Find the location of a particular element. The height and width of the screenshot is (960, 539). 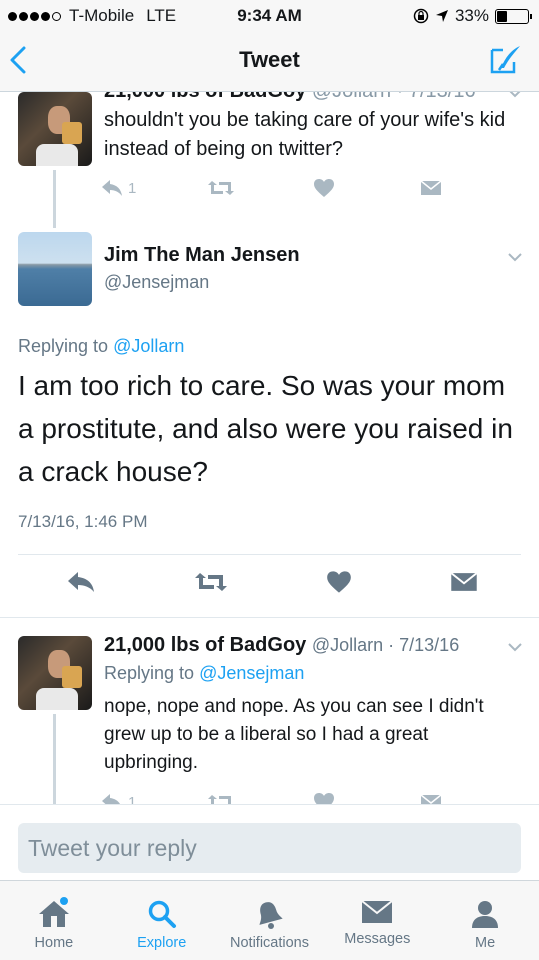

tweet-actions is located at coordinates (272, 582).